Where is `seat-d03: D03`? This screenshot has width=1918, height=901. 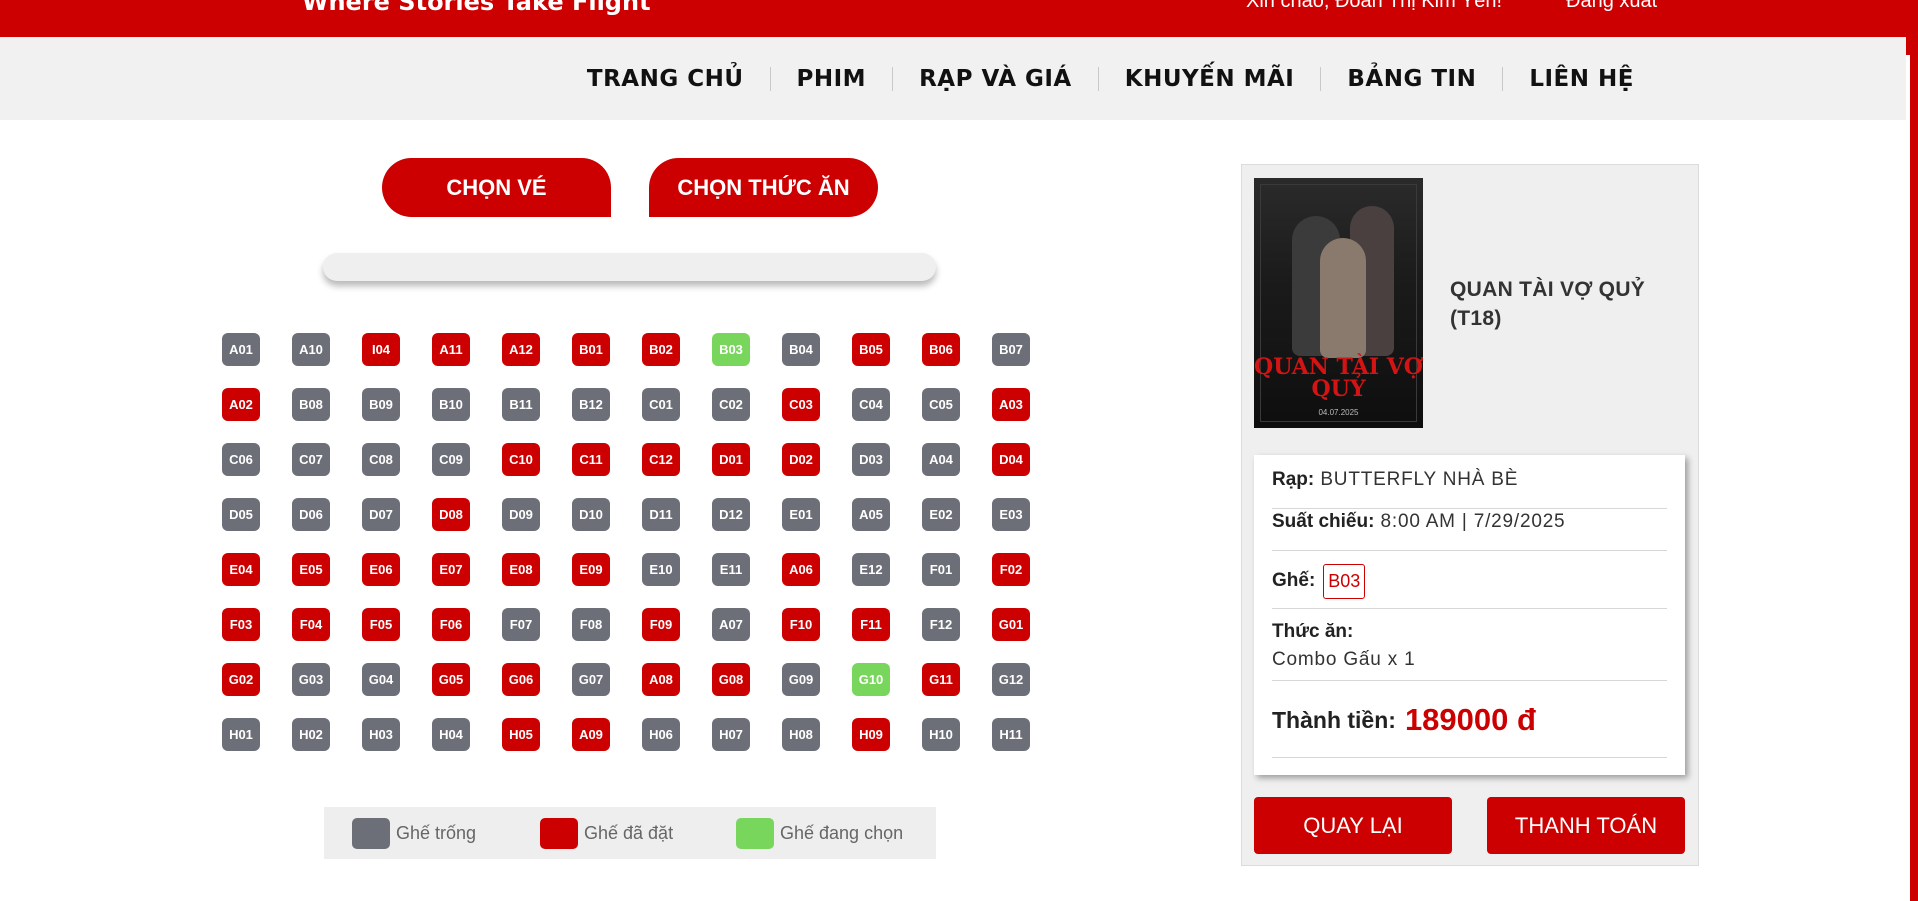
seat-d03: D03 is located at coordinates (871, 459).